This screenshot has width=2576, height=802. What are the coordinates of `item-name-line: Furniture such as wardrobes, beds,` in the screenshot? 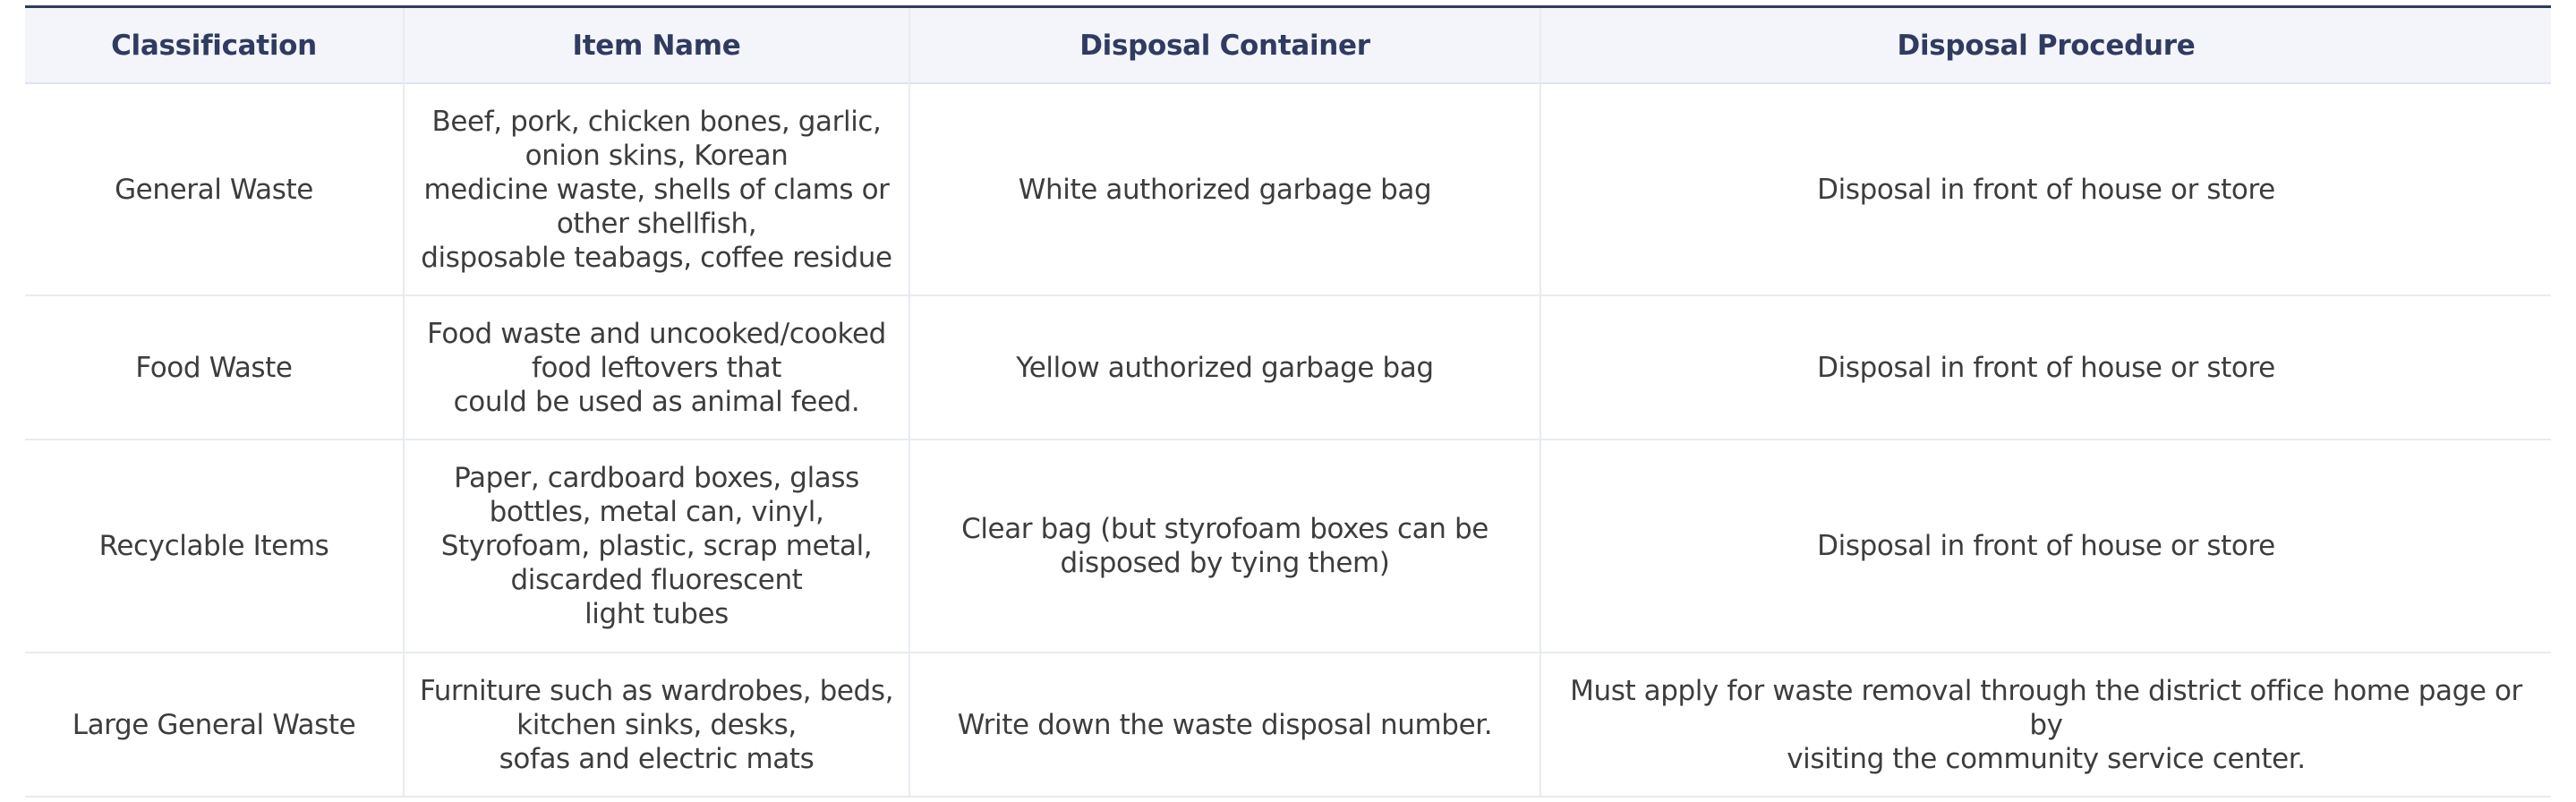 It's located at (656, 690).